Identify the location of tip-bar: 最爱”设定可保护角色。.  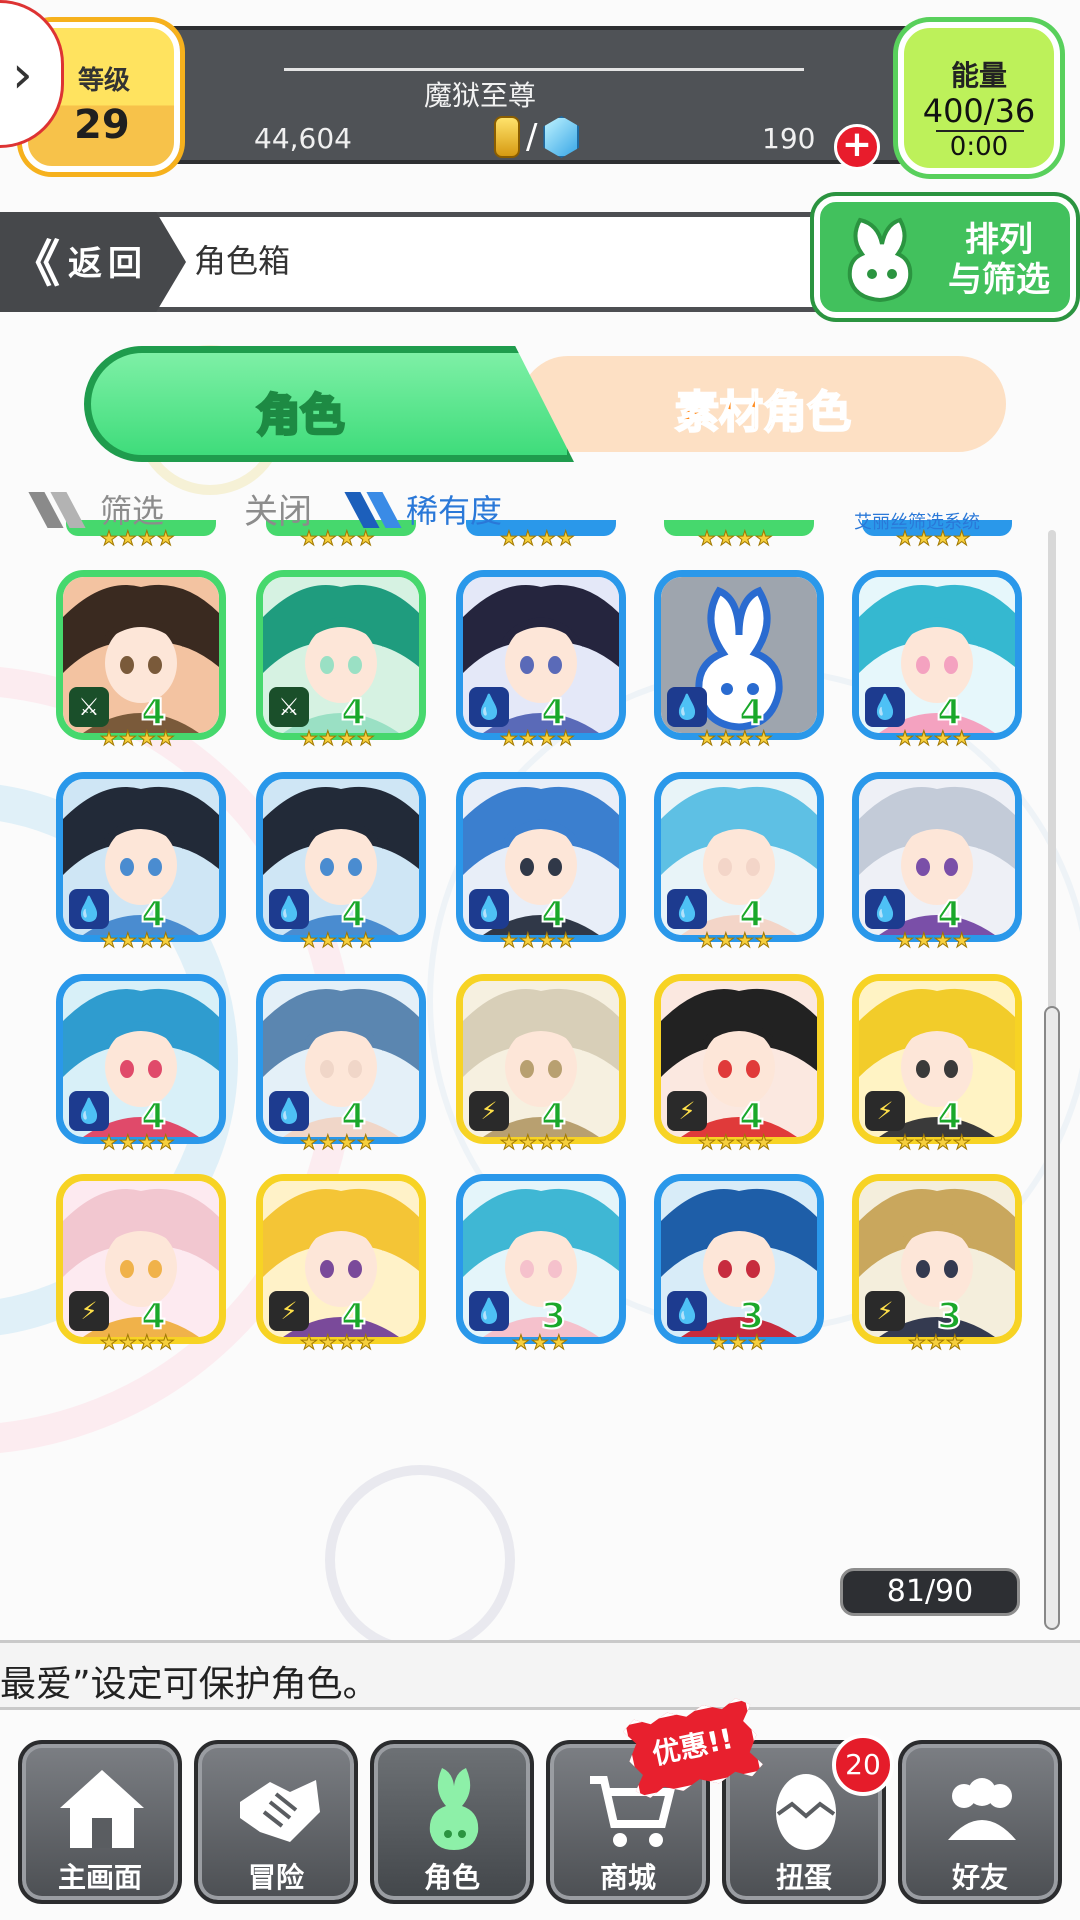
(540, 1675).